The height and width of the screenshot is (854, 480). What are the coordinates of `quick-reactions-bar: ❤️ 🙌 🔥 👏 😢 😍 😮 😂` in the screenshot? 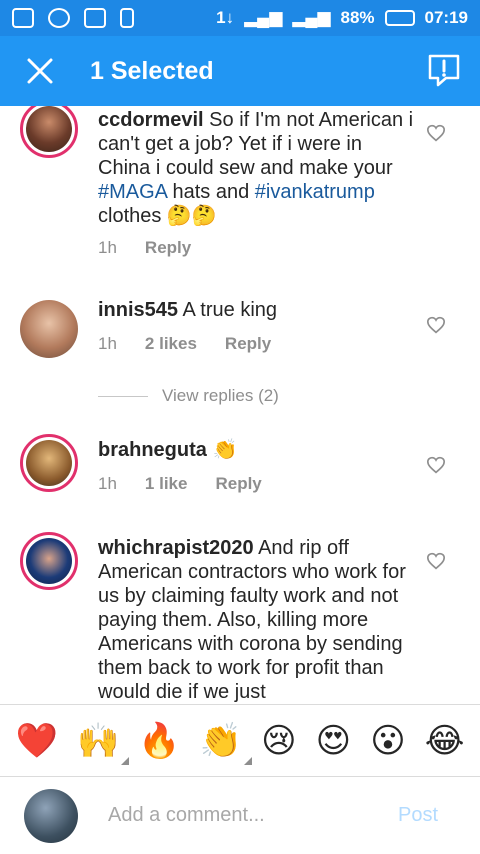 It's located at (240, 740).